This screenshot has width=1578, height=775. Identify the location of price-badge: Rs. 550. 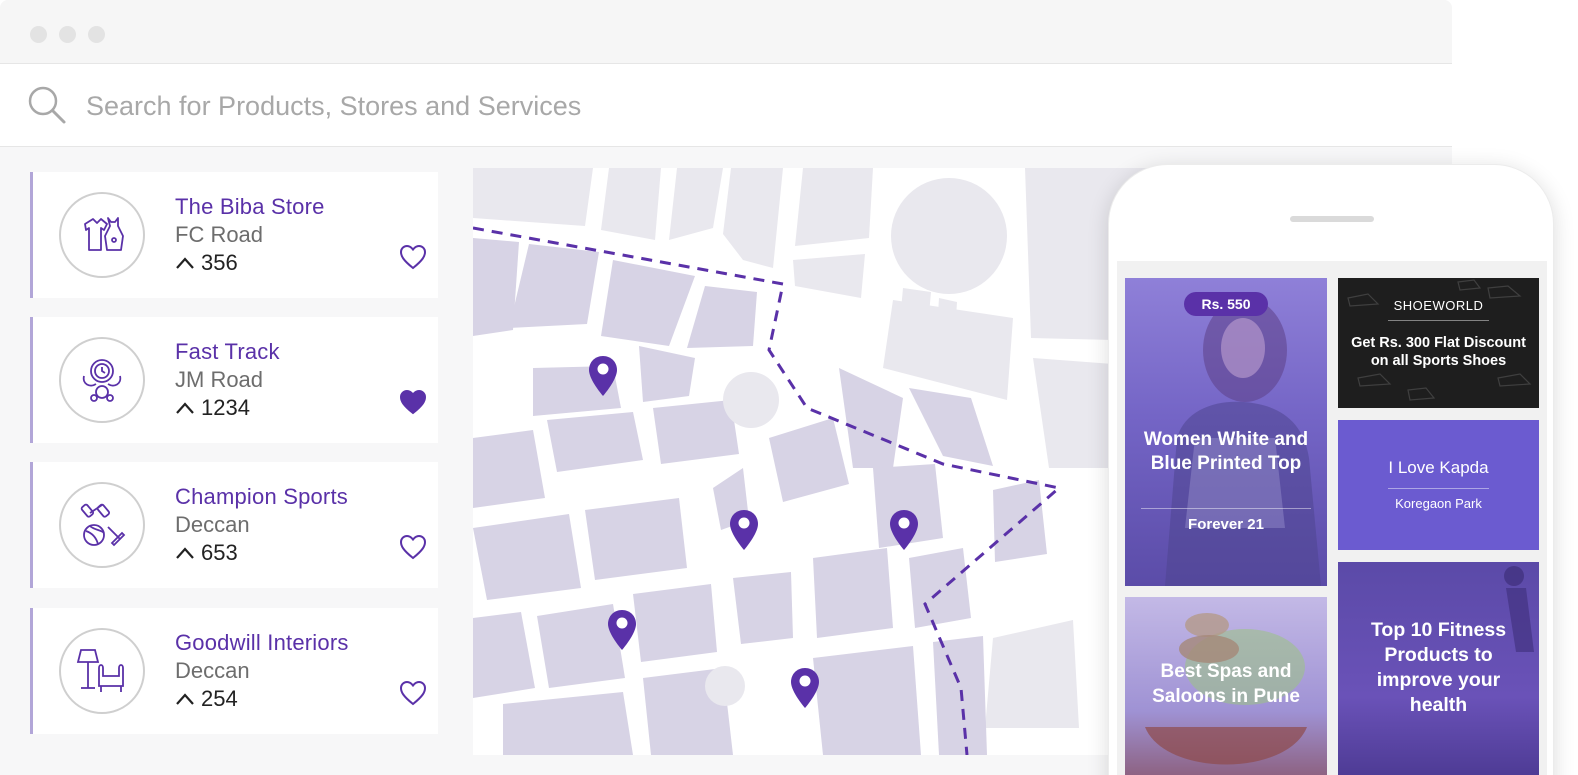
(1226, 304).